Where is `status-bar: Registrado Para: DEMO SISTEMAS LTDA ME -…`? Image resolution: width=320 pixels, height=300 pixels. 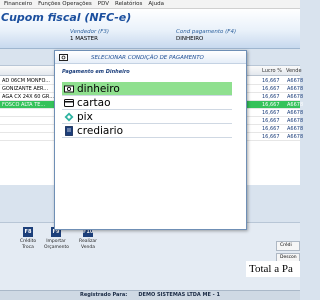
status-bar: Registrado Para: DEMO SISTEMAS LTDA ME -… is located at coordinates (150, 295).